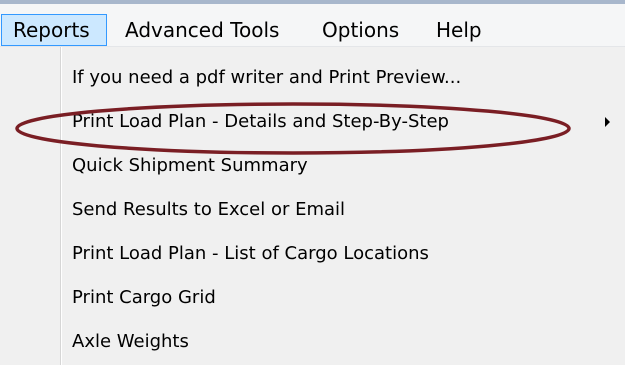 Image resolution: width=625 pixels, height=365 pixels. I want to click on menu-item-send-results: Send Results to Excel or Email, so click(312, 210).